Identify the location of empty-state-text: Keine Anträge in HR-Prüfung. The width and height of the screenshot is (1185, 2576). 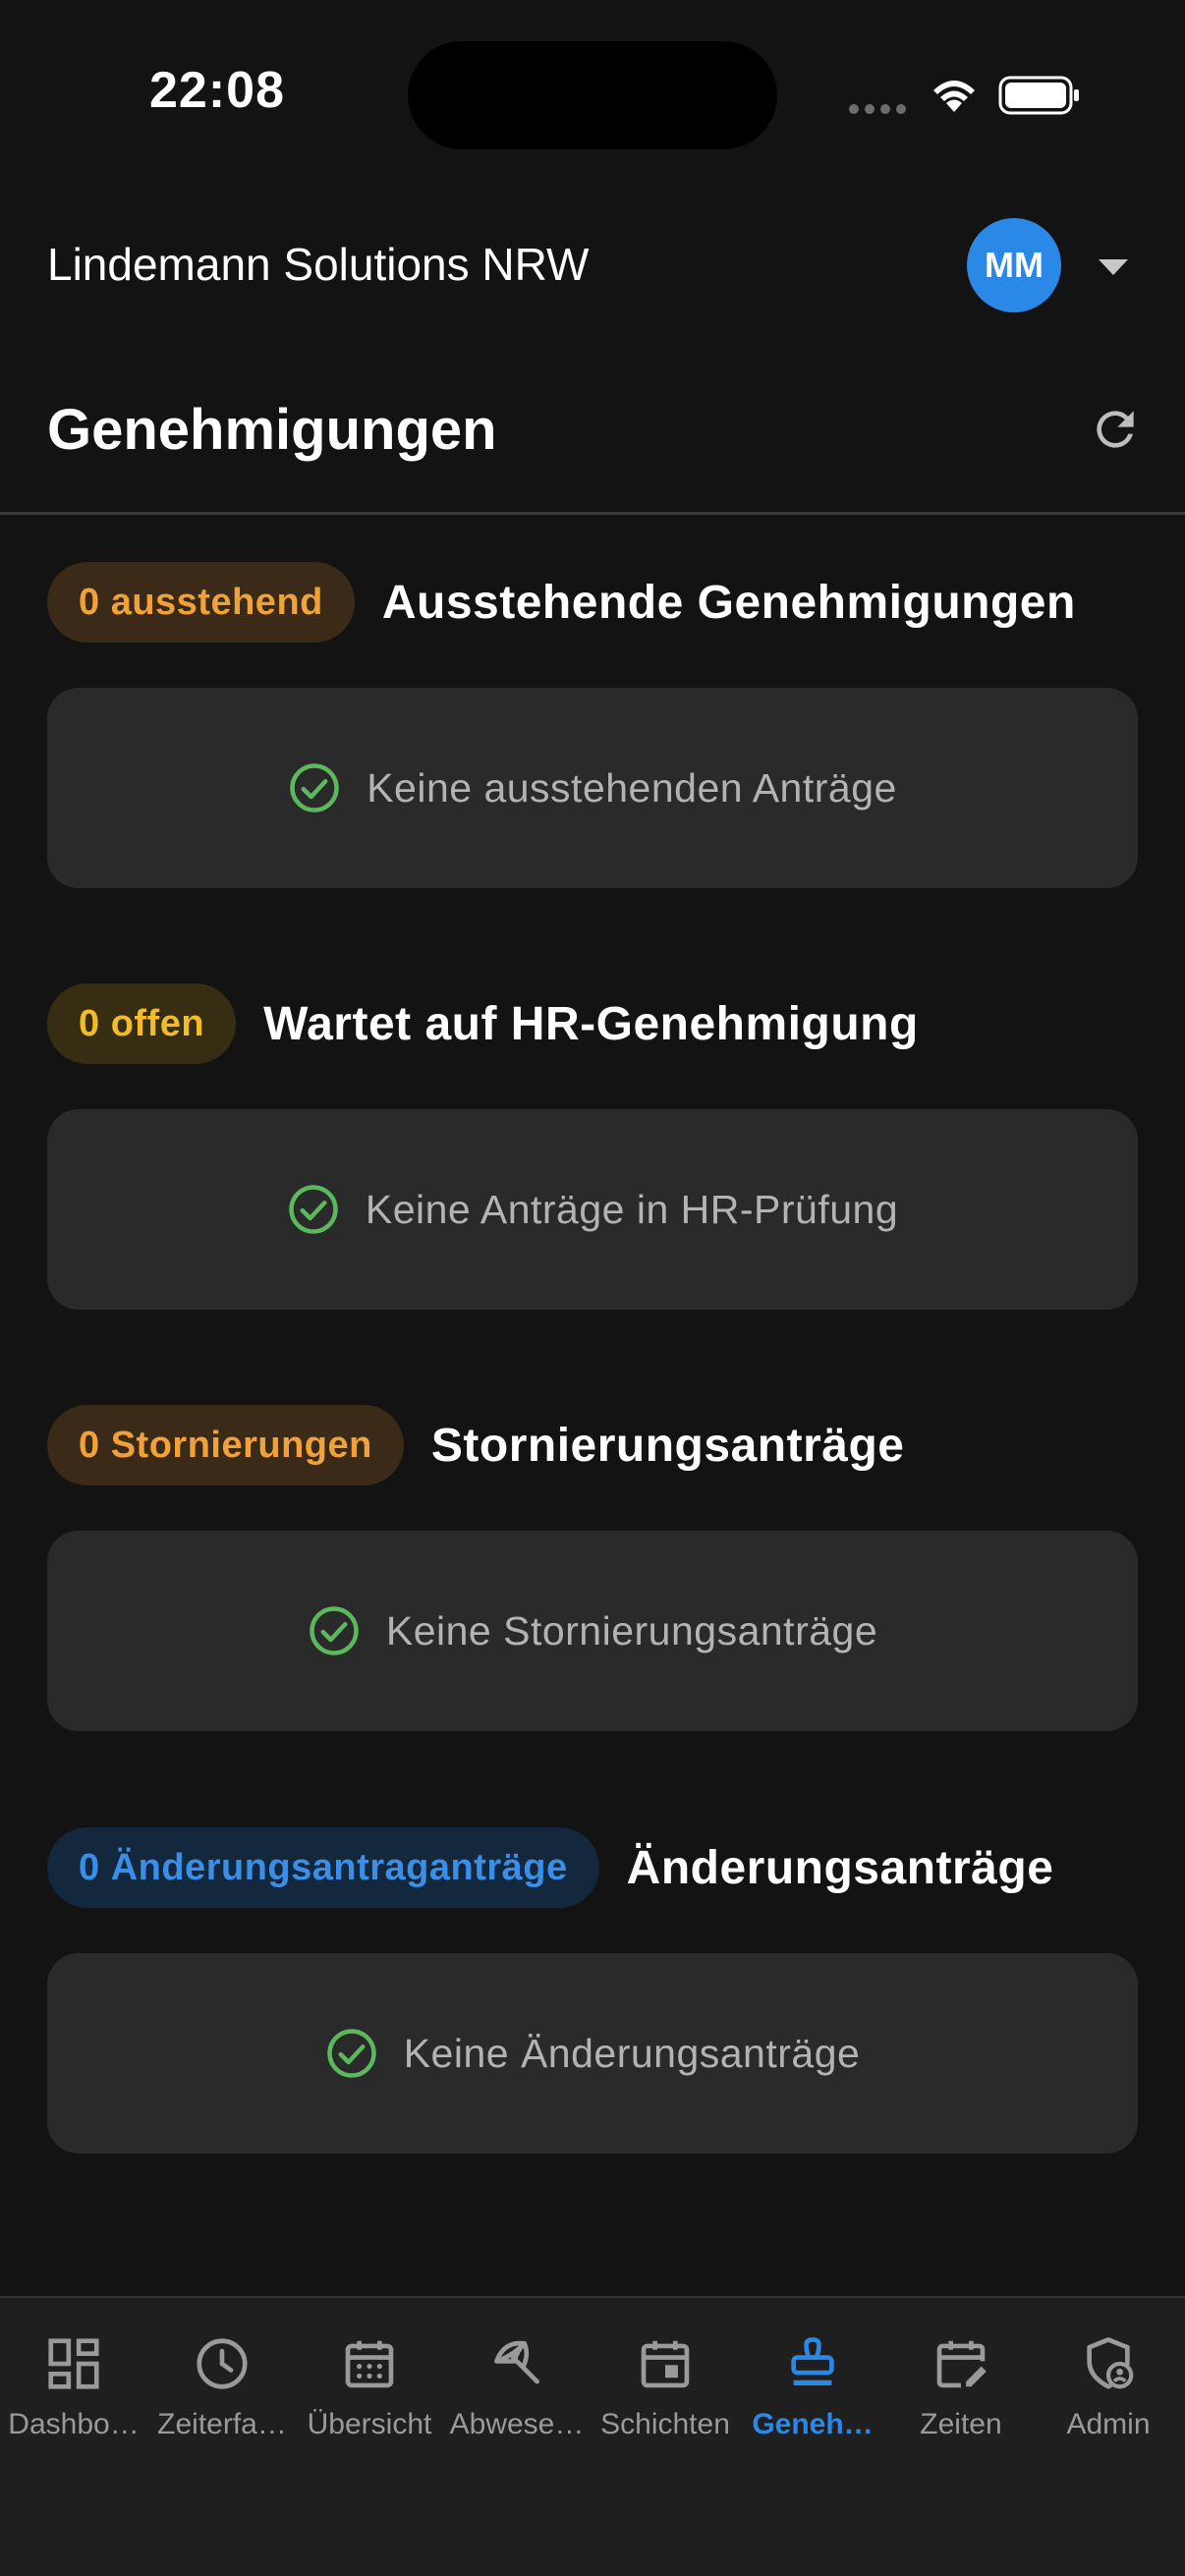
(632, 1209).